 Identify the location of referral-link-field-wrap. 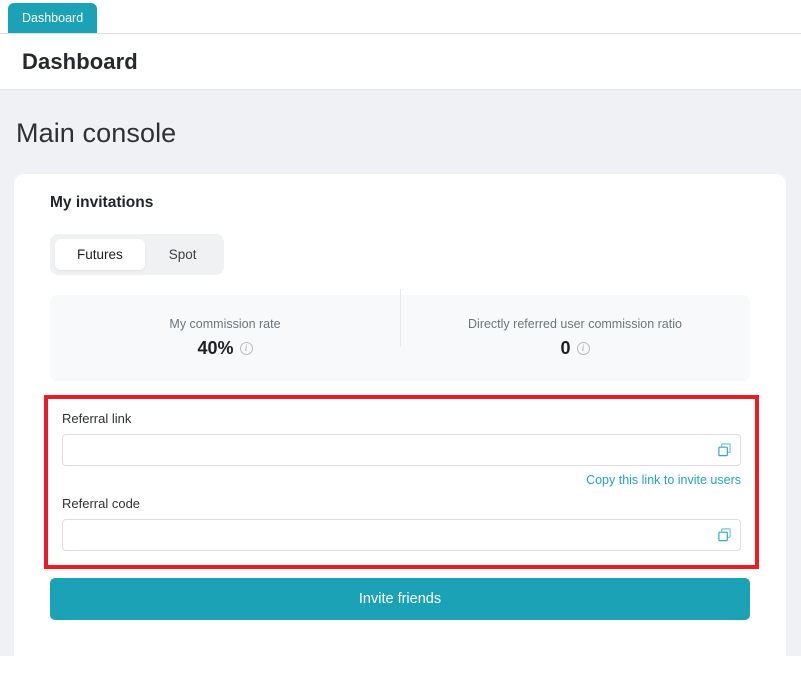
(401, 450).